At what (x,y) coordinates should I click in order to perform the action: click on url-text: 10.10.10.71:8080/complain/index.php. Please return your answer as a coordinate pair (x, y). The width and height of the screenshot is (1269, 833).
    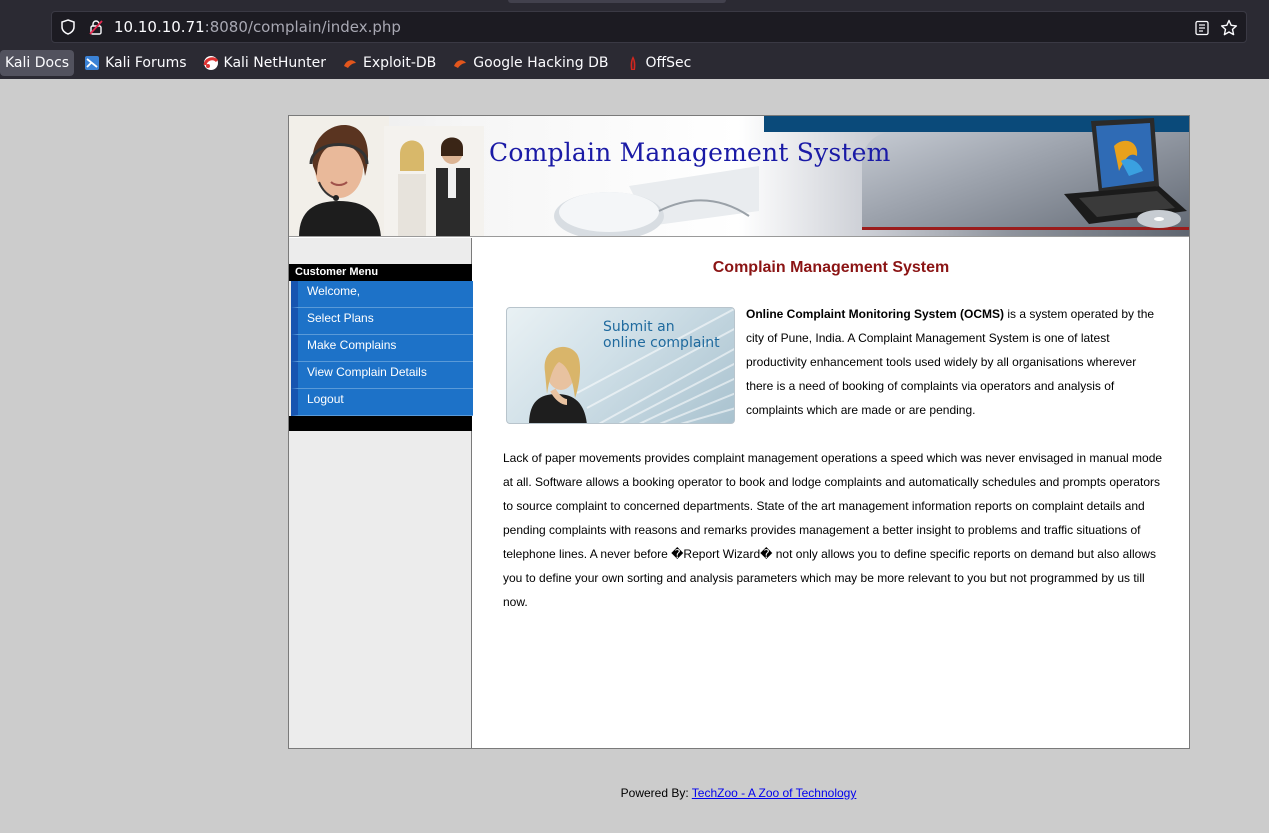
    Looking at the image, I should click on (257, 27).